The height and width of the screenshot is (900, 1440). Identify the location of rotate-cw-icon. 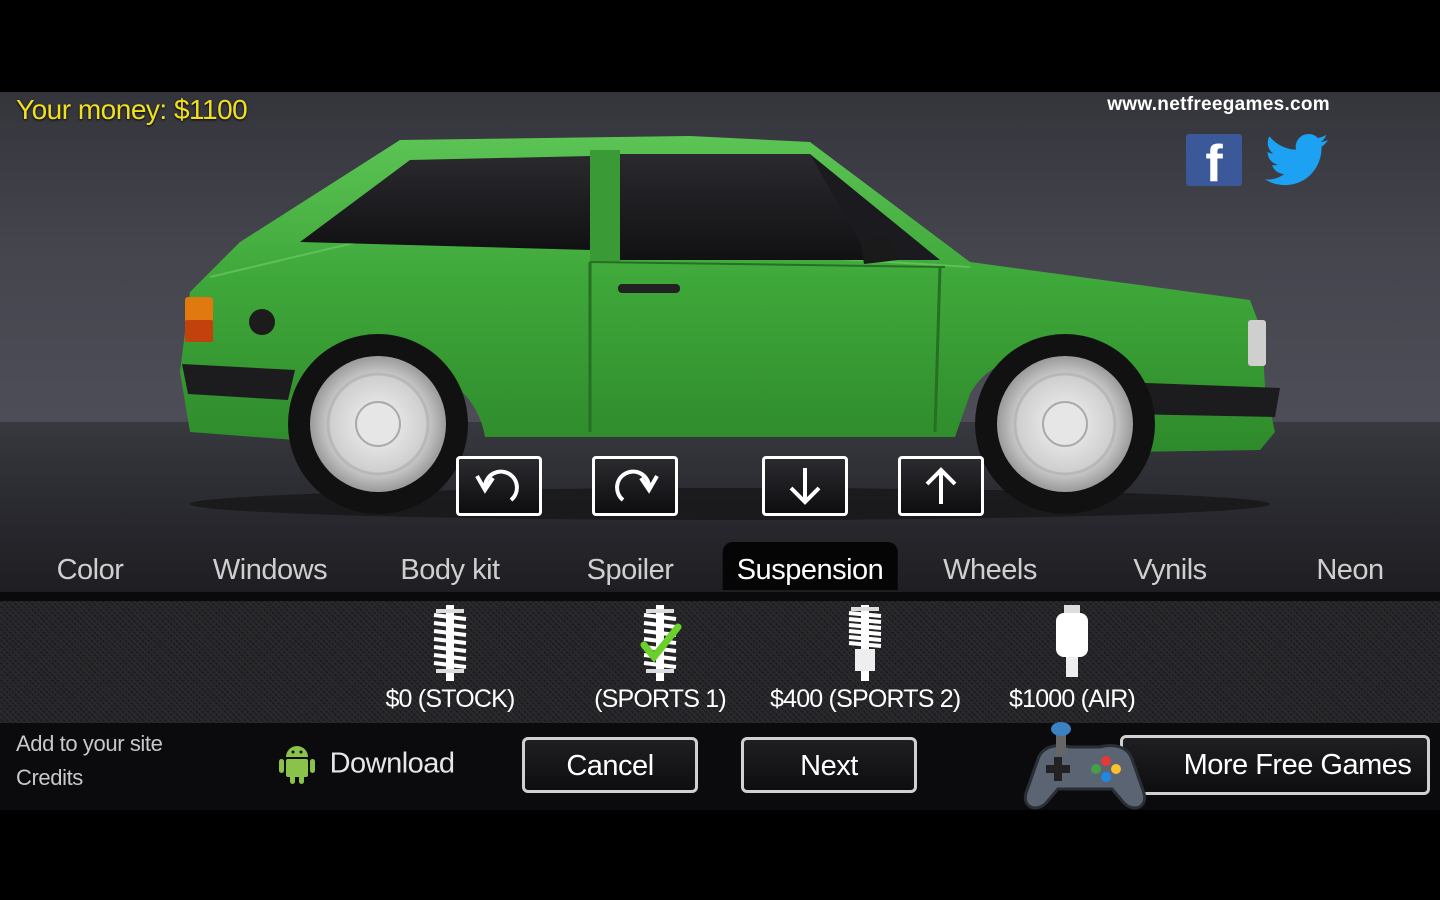
(637, 485).